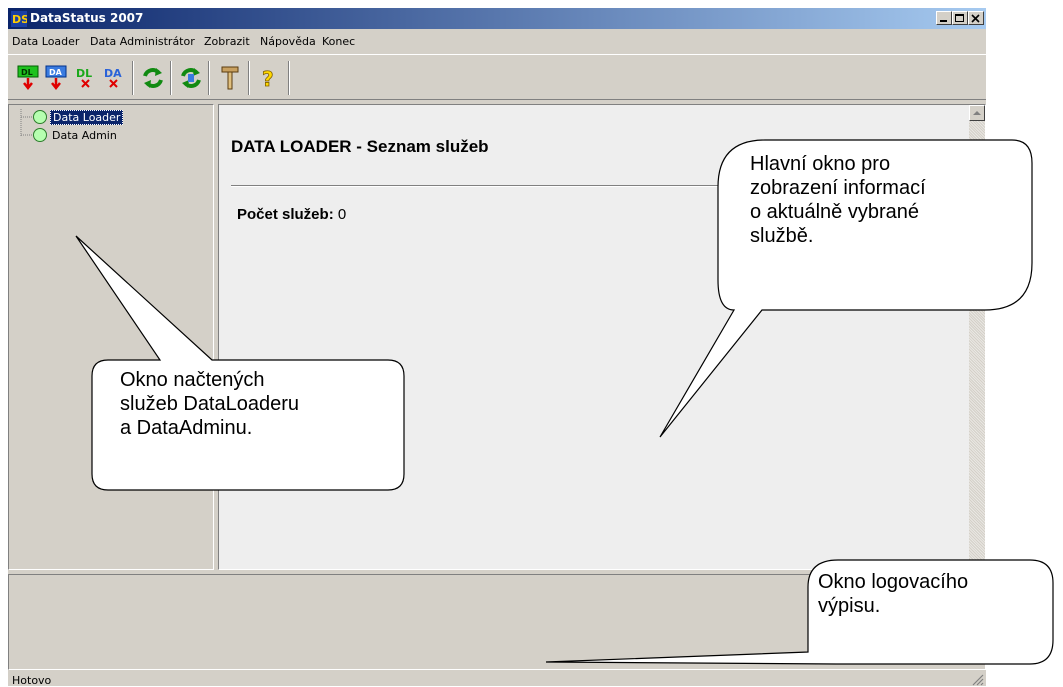 The width and height of the screenshot is (1063, 687). I want to click on dl-start-icon: DL, so click(28, 78).